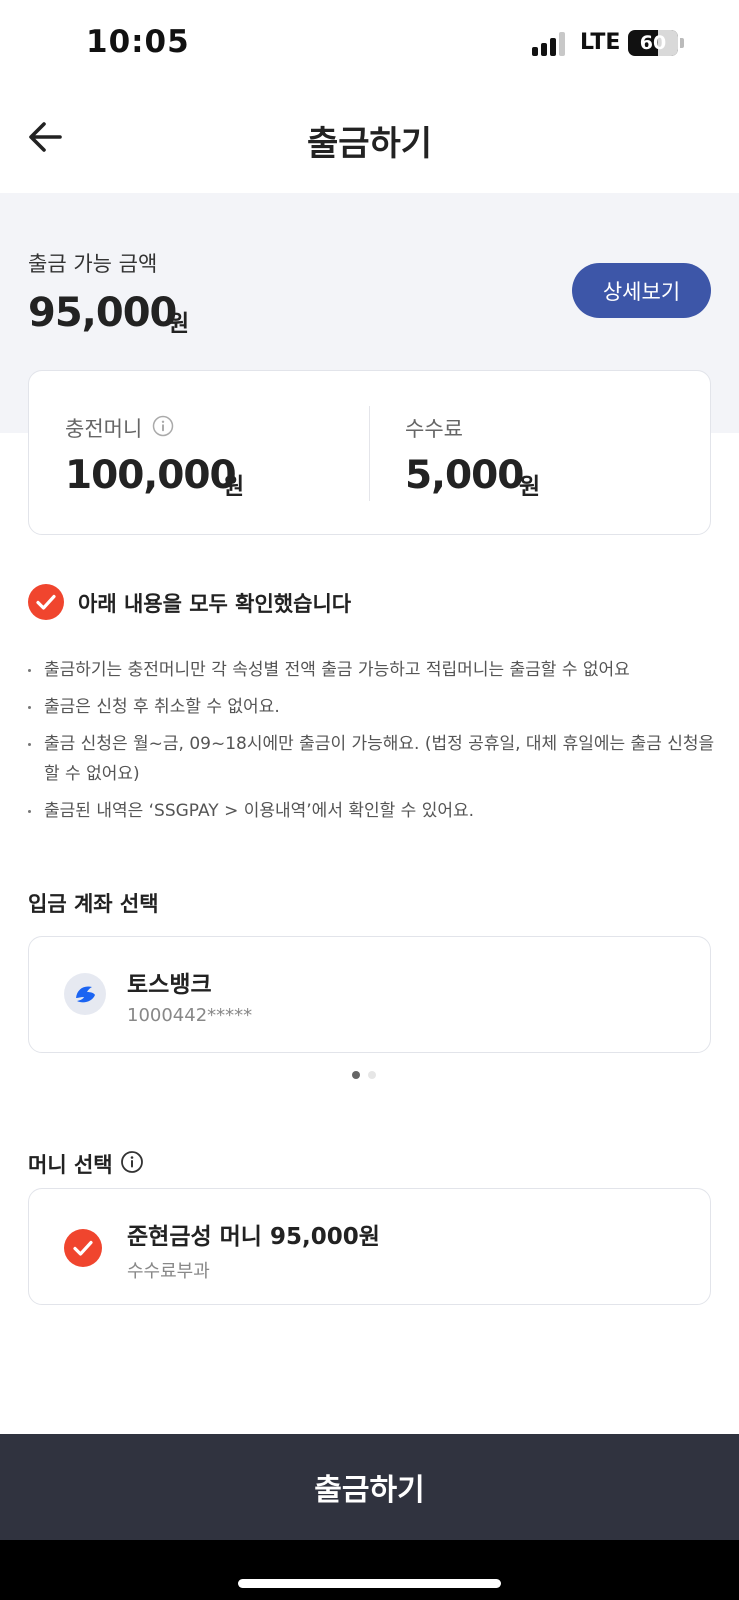  Describe the element at coordinates (169, 985) in the screenshot. I see `bank-name: 토스뱅크` at that location.